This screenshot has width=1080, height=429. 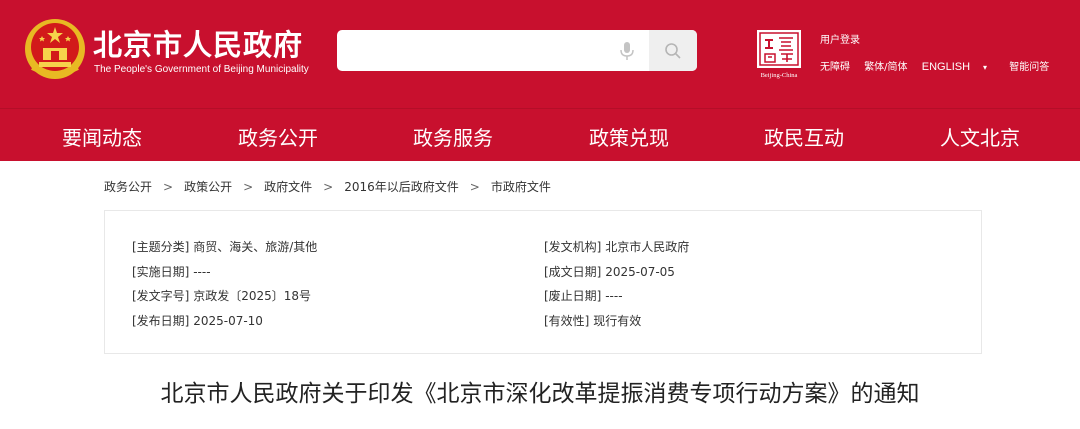 What do you see at coordinates (779, 75) in the screenshot?
I see `capital-logo-caption: Beijing-China` at bounding box center [779, 75].